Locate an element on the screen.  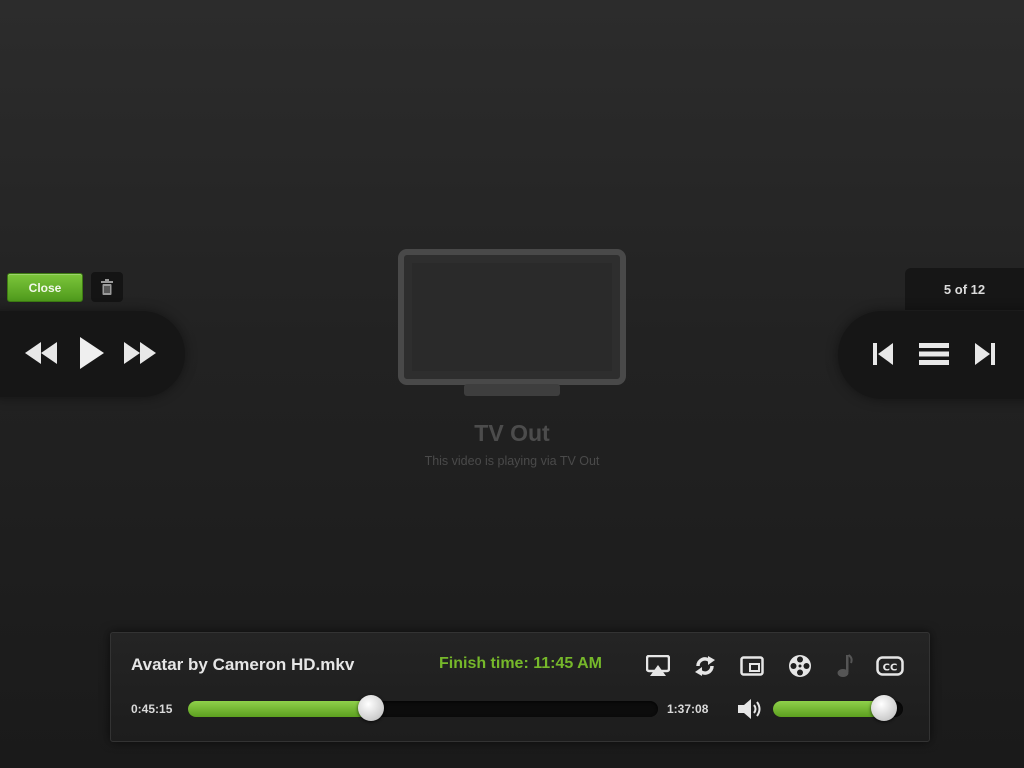
play-button is located at coordinates (92, 353).